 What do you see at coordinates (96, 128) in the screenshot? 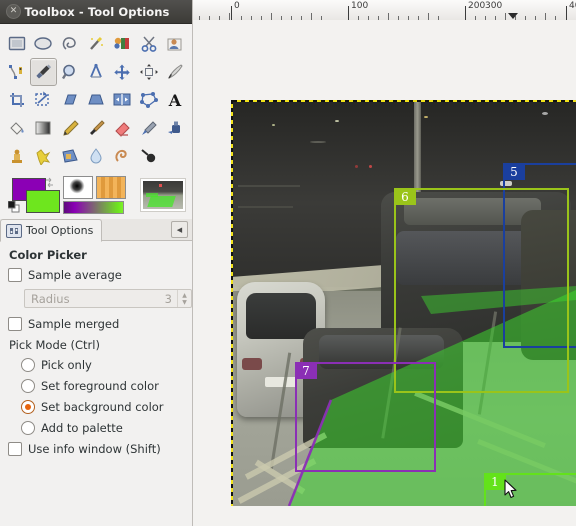
I see `paintbrush-tool` at bounding box center [96, 128].